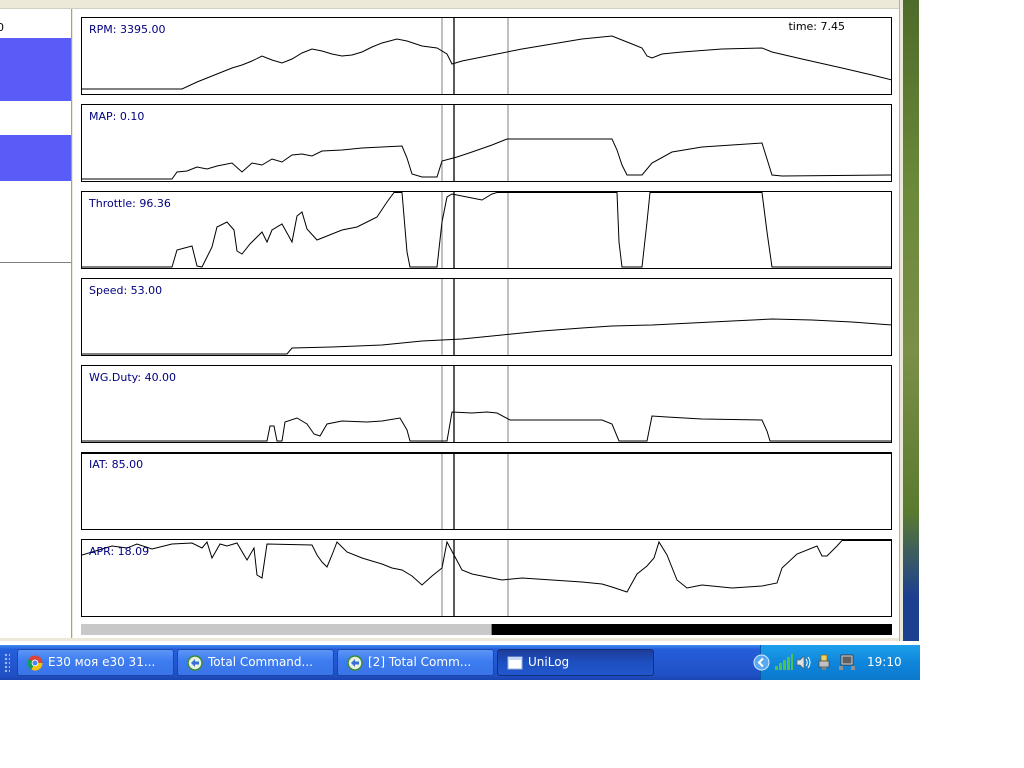 This screenshot has width=1024, height=768. Describe the element at coordinates (784, 664) in the screenshot. I see `signal-strength-icon` at that location.